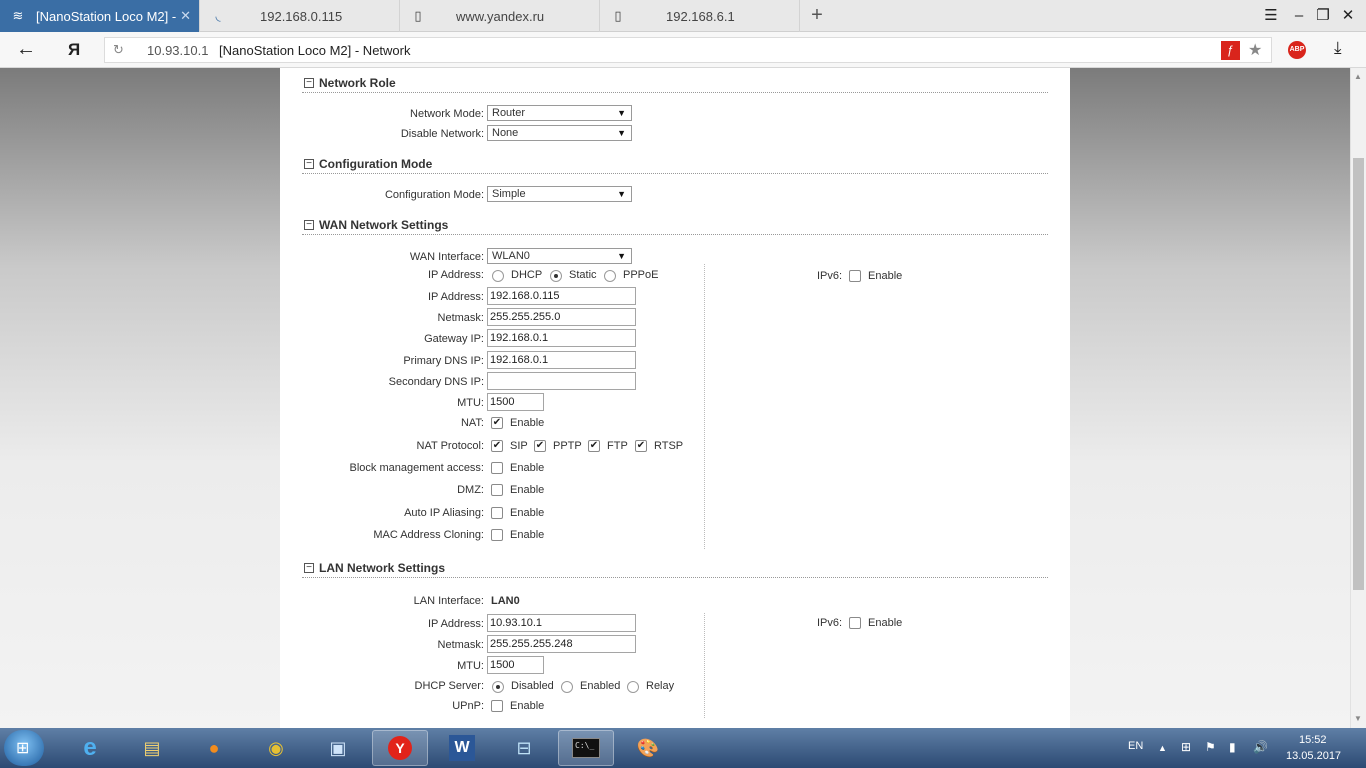 The height and width of the screenshot is (768, 1366). I want to click on restore-icon: ❐, so click(1323, 16).